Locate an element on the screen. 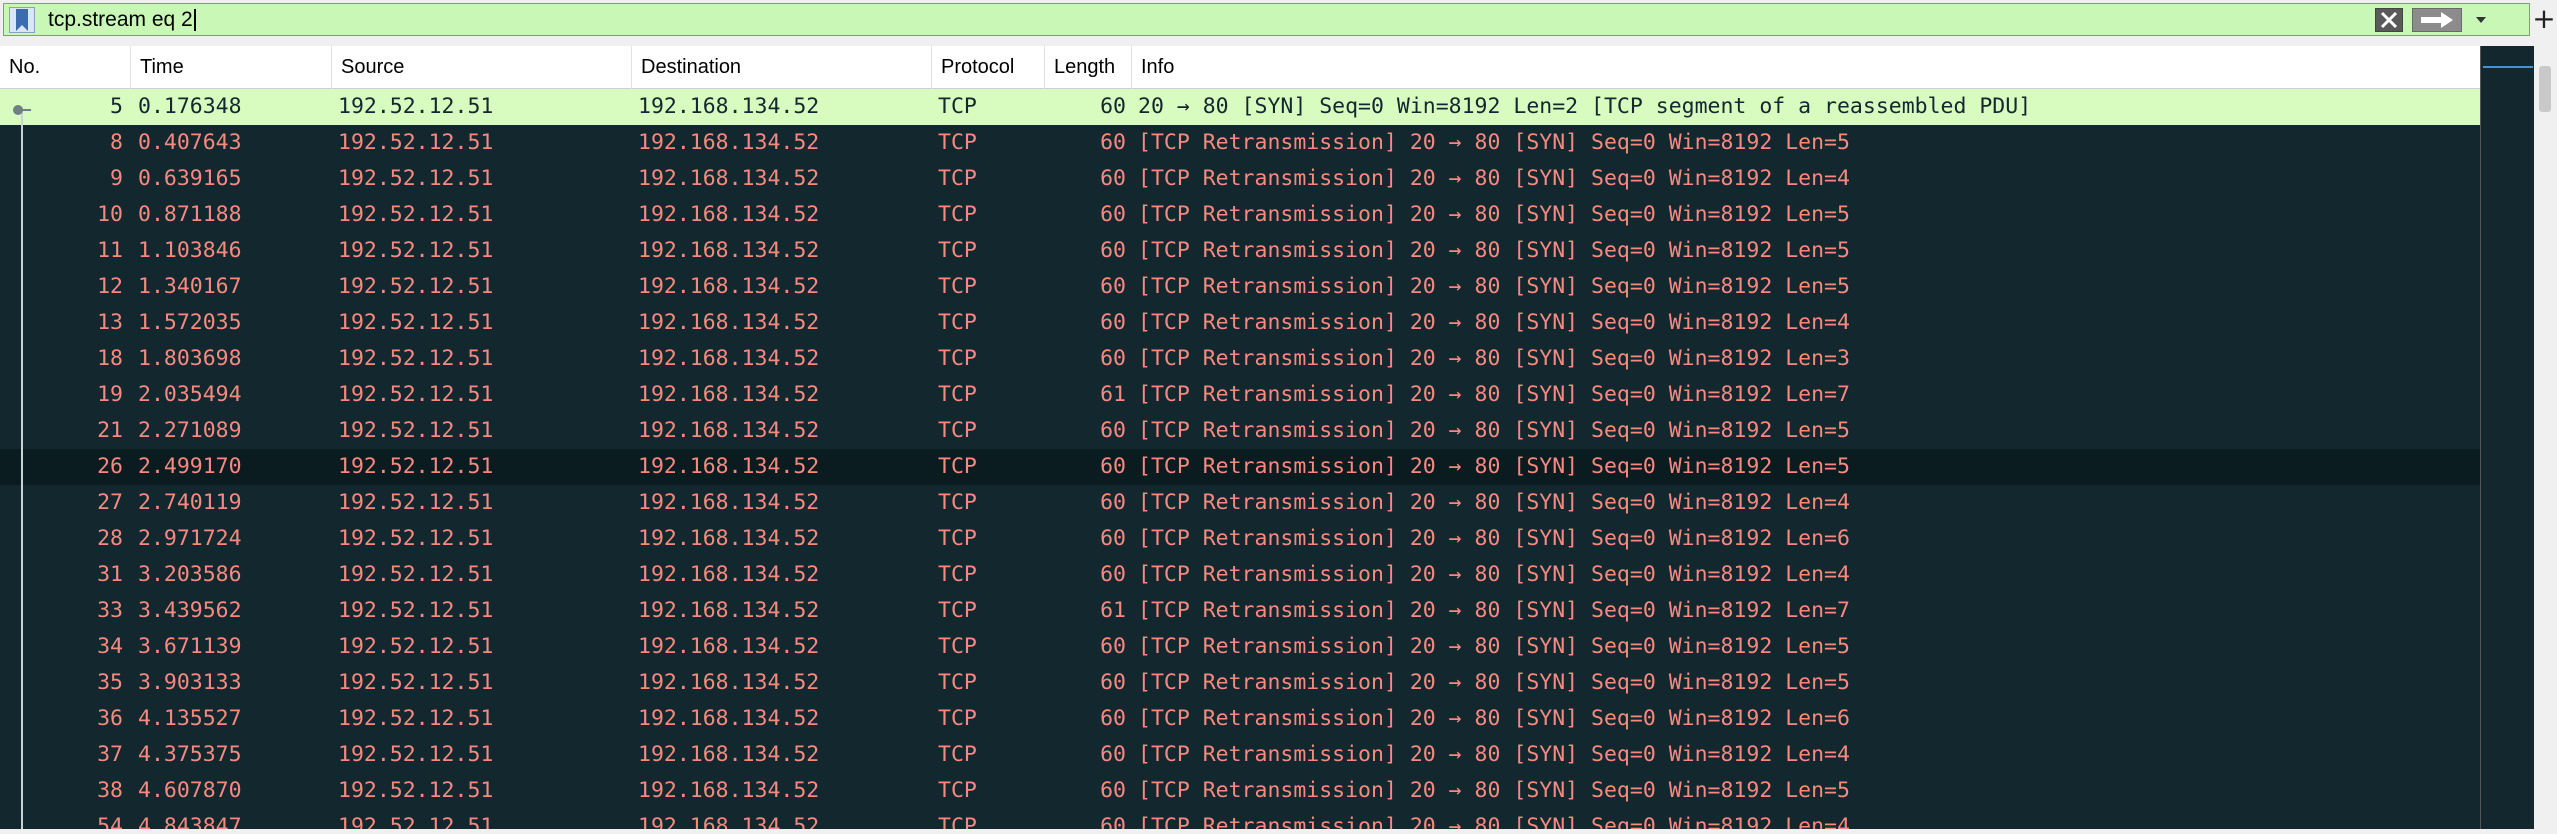 Image resolution: width=2557 pixels, height=834 pixels. display-filter-toolbar: tcp.stream eq 2 + is located at coordinates (1278, 20).